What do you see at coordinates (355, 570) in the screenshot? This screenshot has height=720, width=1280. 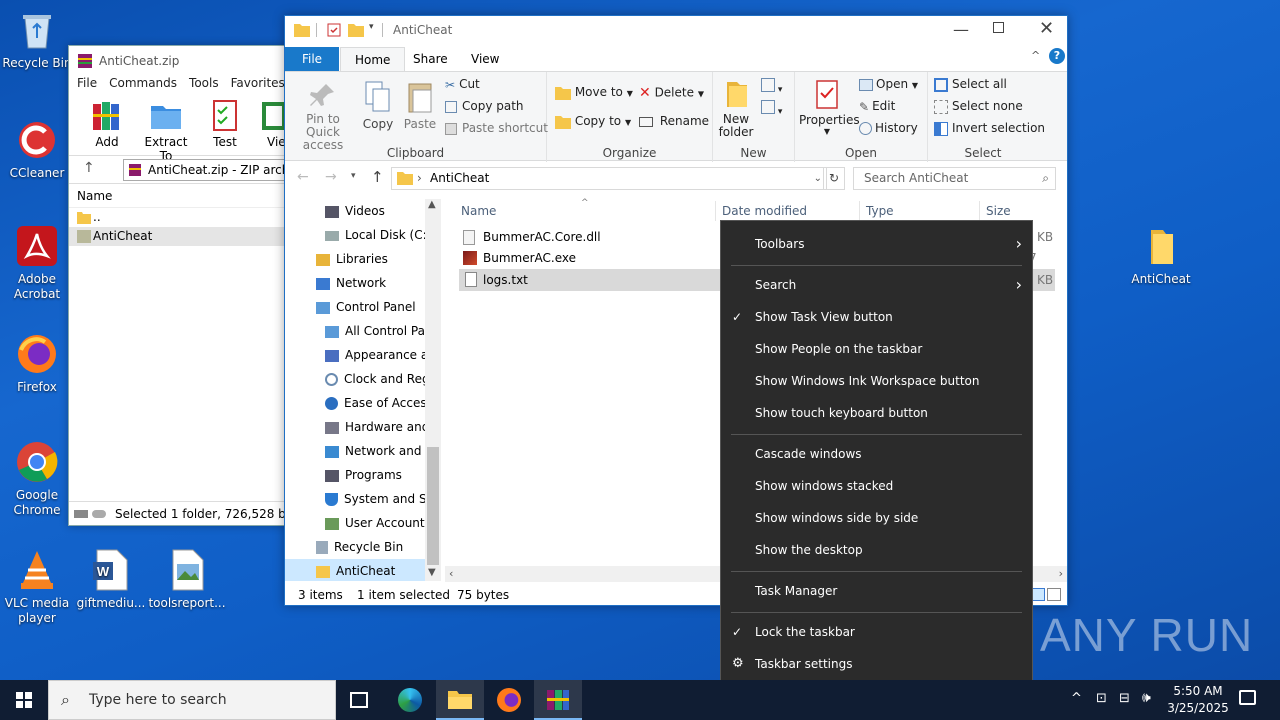 I see `nav-item-anticheat: AntiCheat` at bounding box center [355, 570].